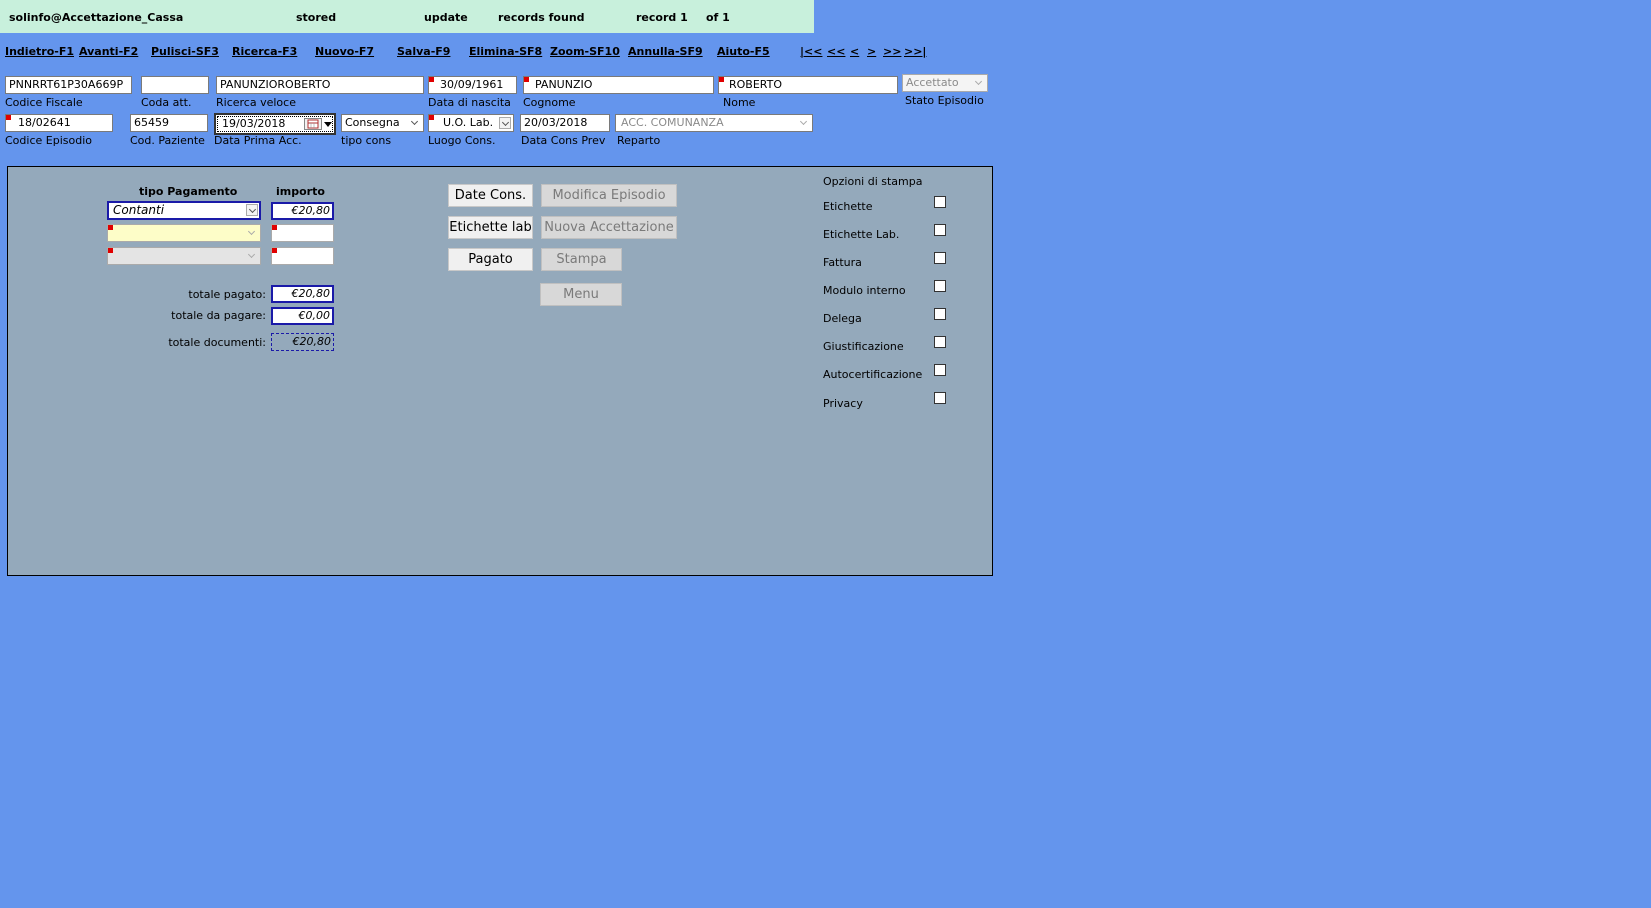 The height and width of the screenshot is (908, 1651). I want to click on tipo-cons-value: Consegna, so click(372, 122).